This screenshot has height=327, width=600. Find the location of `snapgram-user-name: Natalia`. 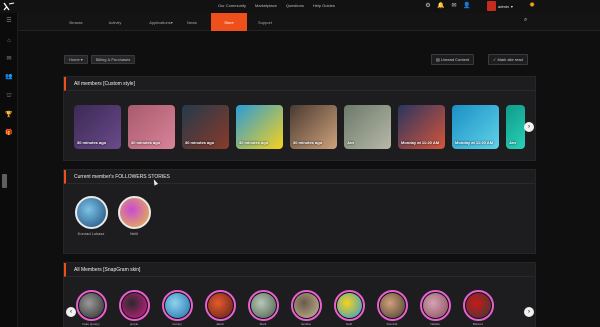

snapgram-user-name: Natalia is located at coordinates (435, 324).